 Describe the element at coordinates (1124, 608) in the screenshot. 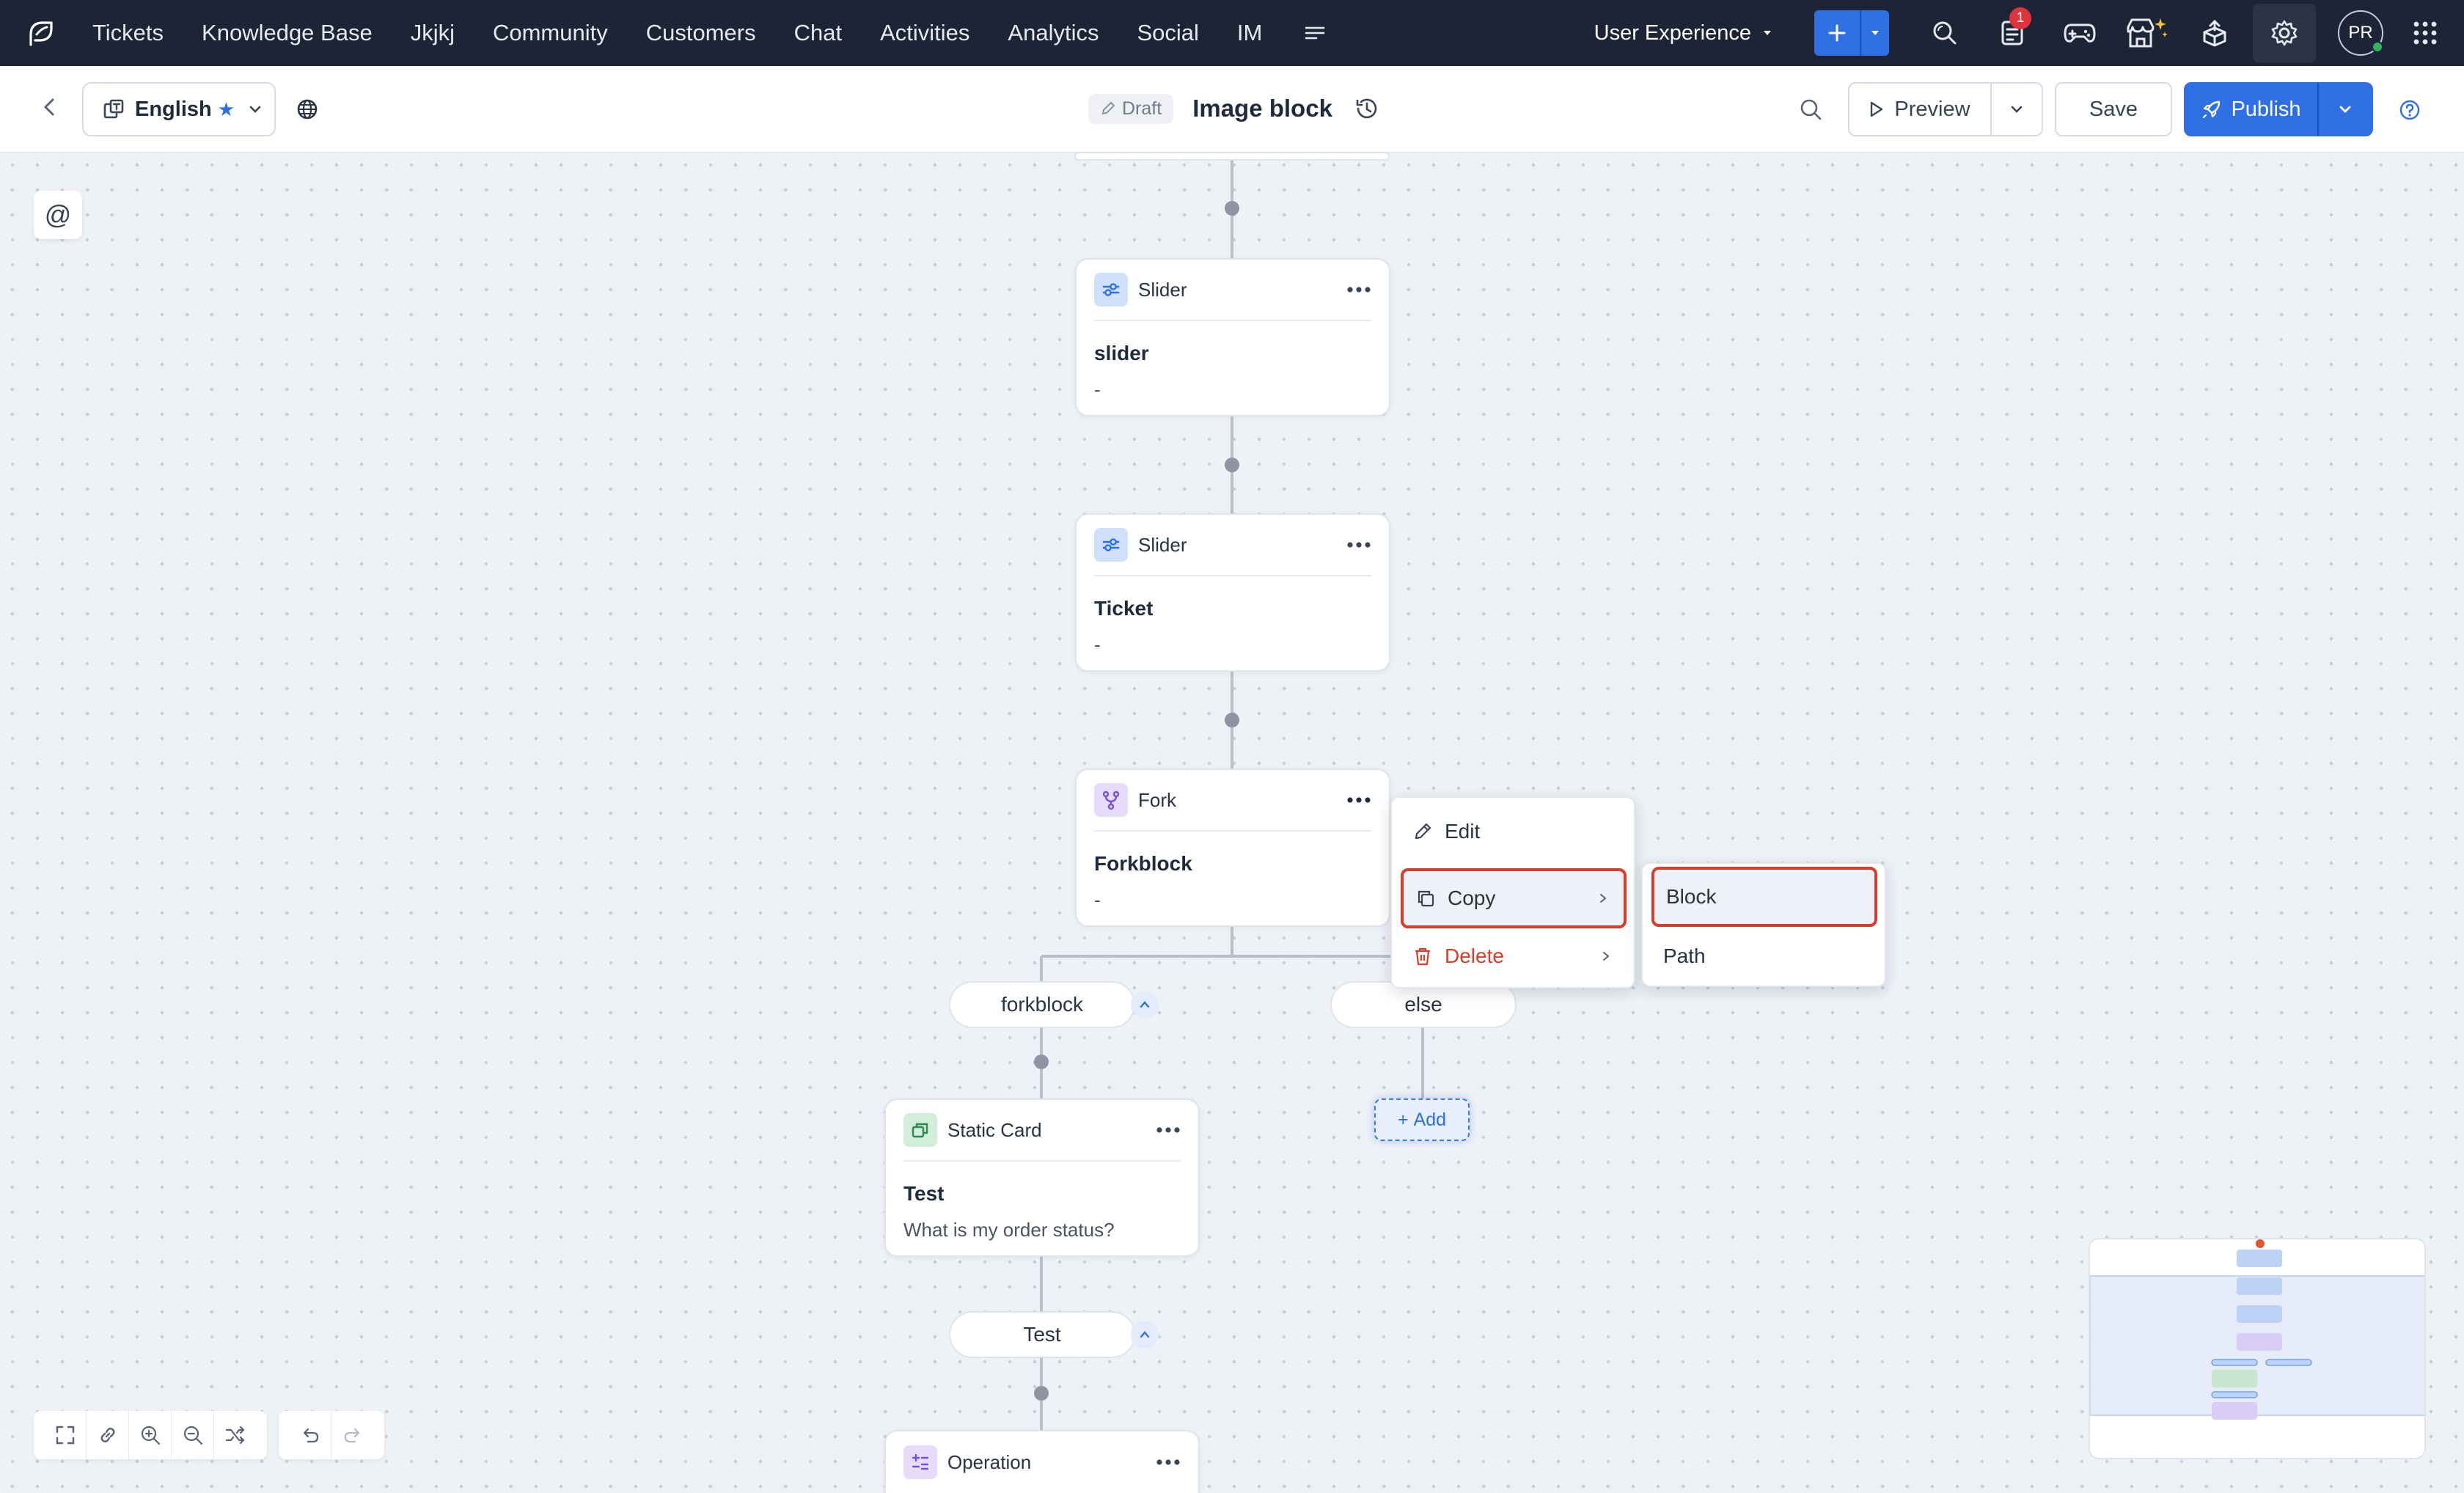

I see `block-name: Ticket` at that location.